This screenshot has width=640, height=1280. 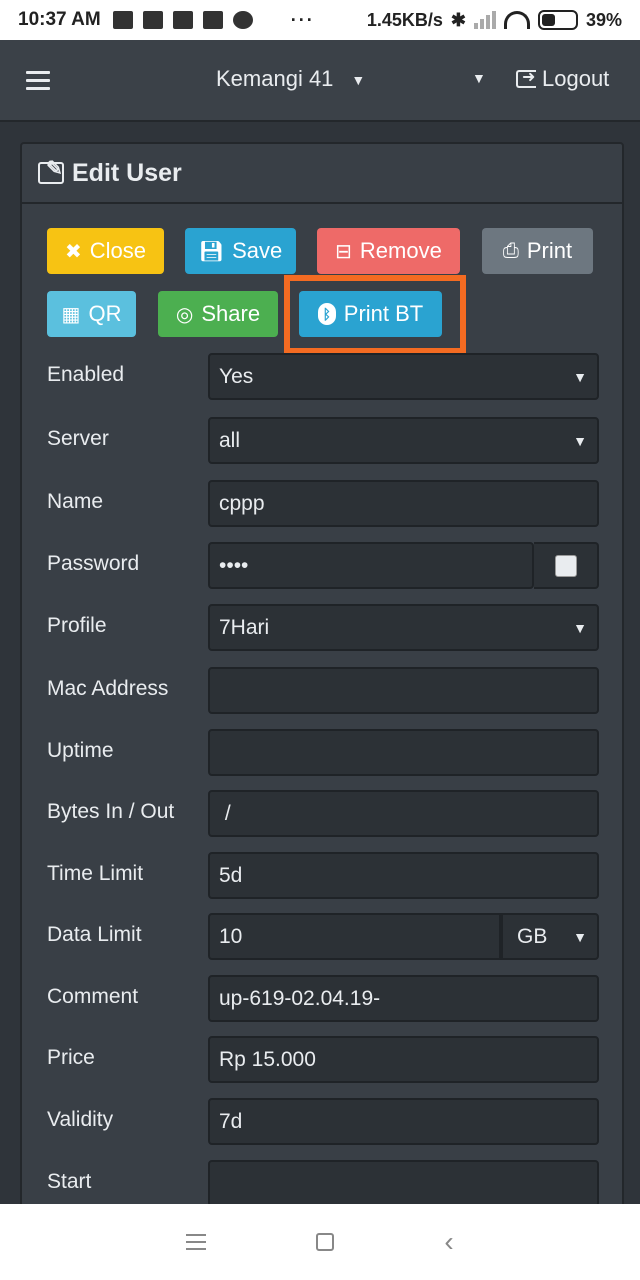 I want to click on router-name: Kemangi 41, so click(x=275, y=78).